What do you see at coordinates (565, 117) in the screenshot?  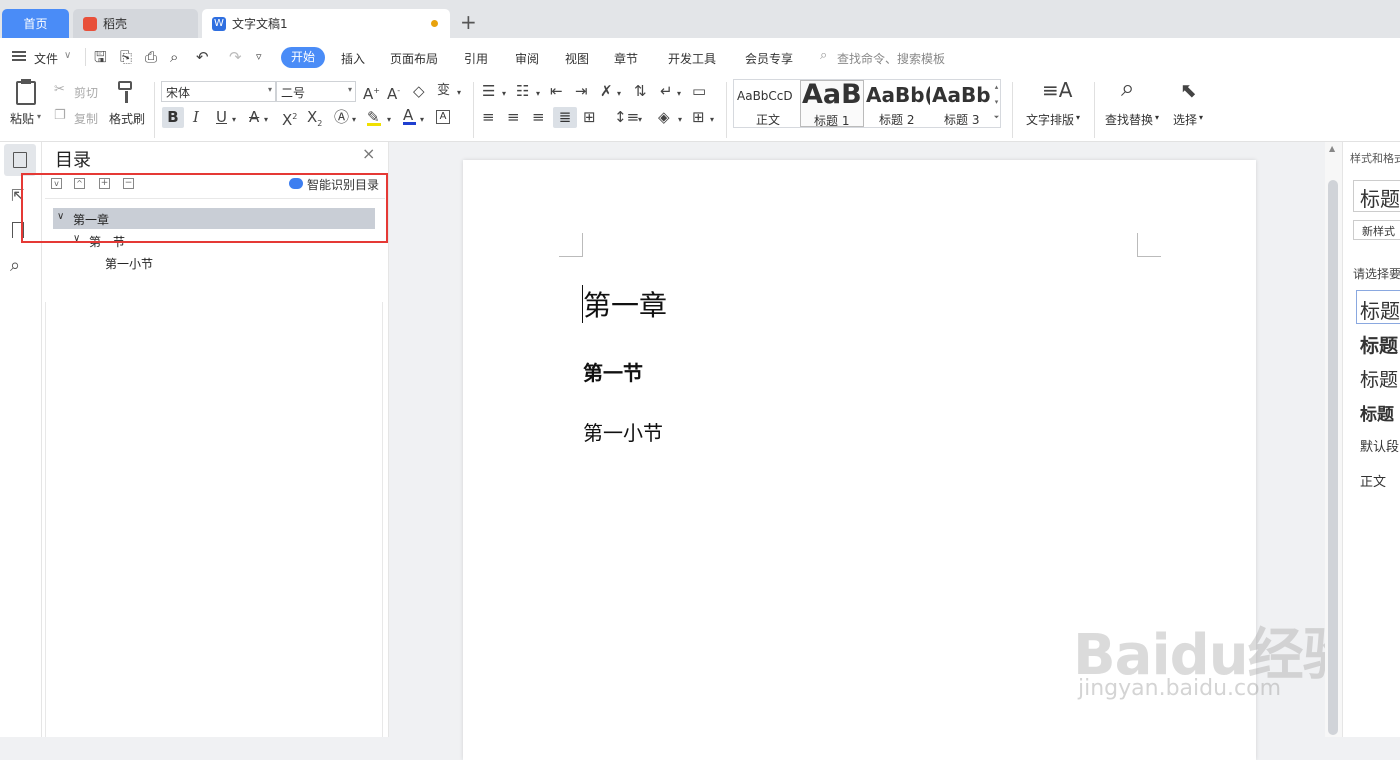 I see `align-justify-icon: ≣` at bounding box center [565, 117].